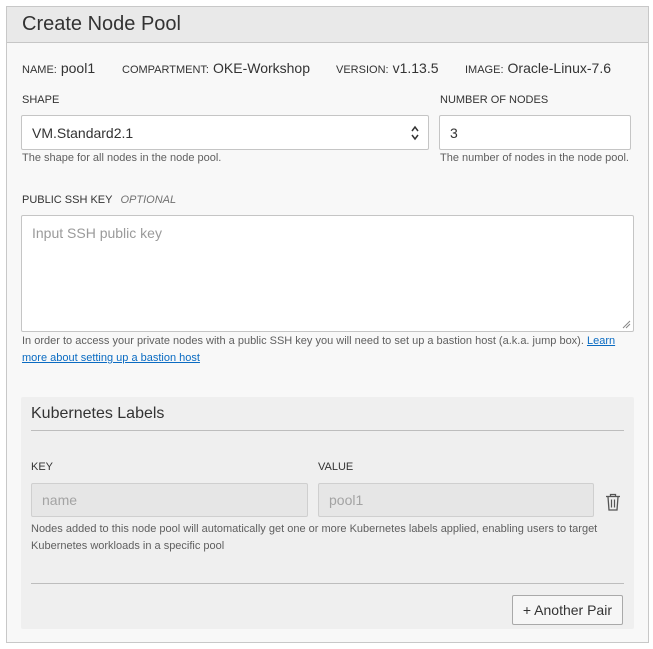 Image resolution: width=653 pixels, height=649 pixels. I want to click on panel-header: Create Node Pool, so click(327, 25).